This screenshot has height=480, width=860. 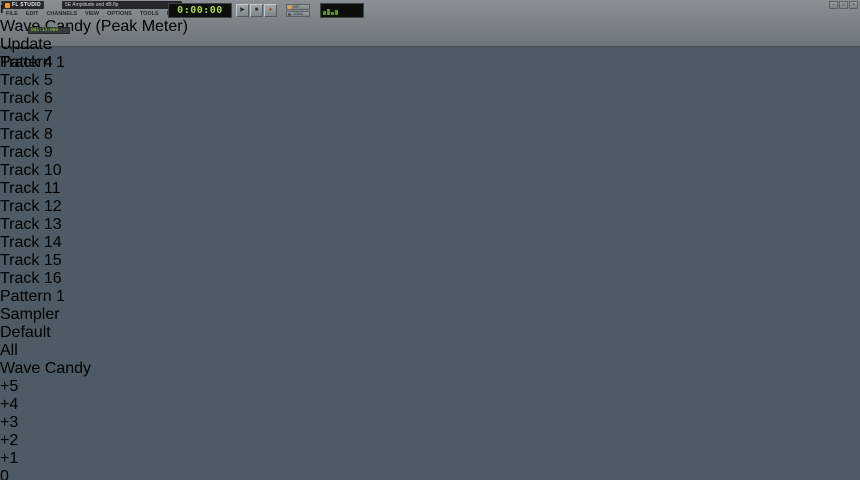 I want to click on channel-row: Default, so click(x=430, y=333).